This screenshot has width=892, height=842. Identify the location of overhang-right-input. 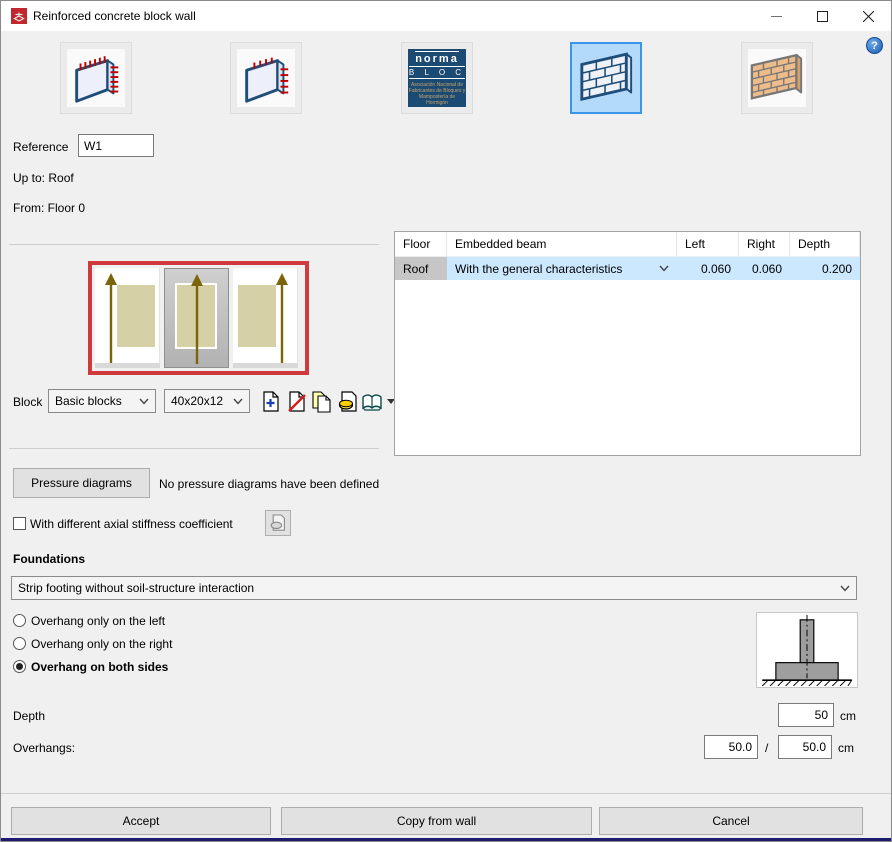
(805, 747).